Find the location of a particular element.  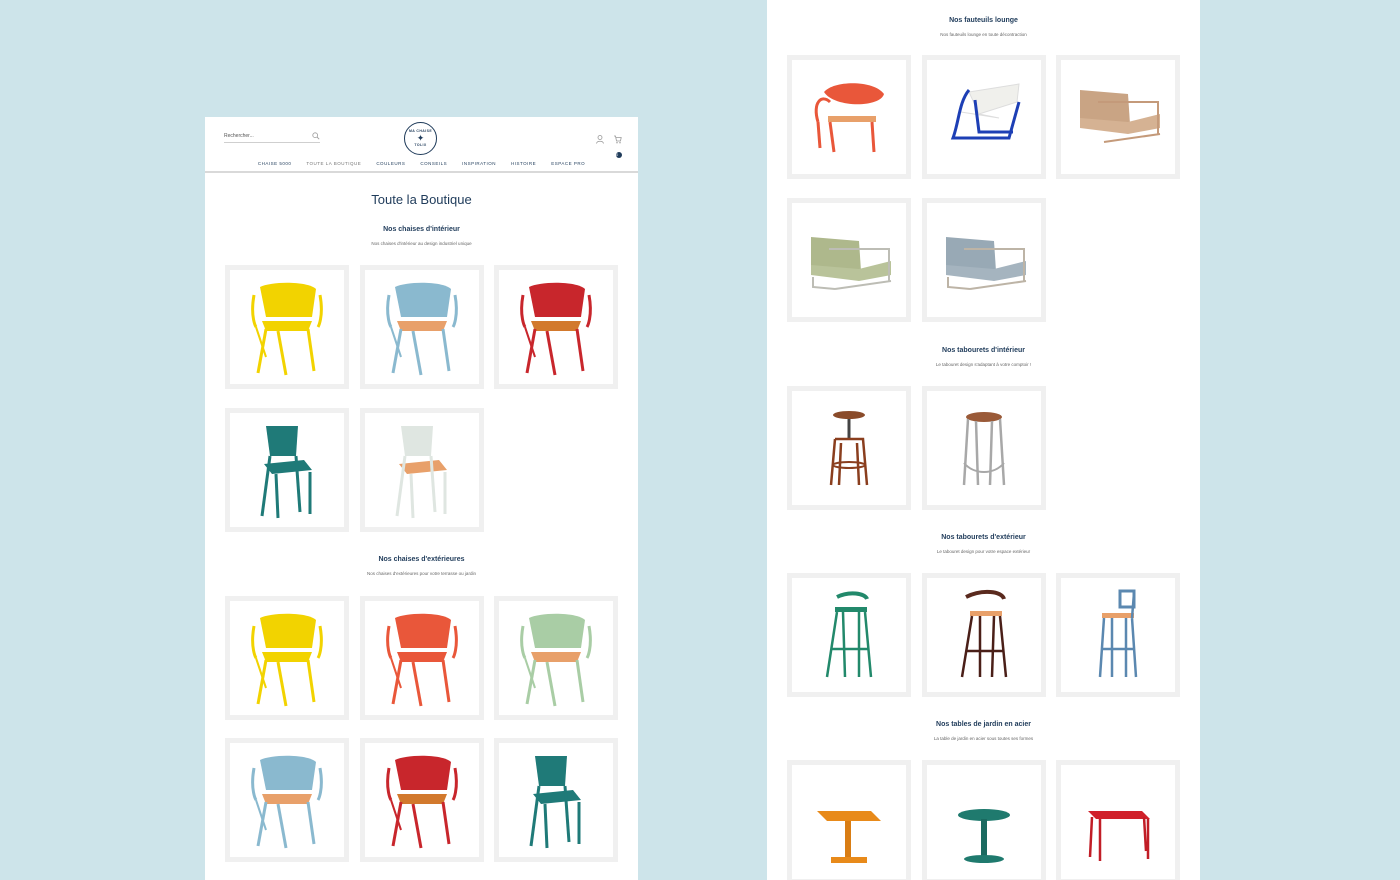

brown-stool-image is located at coordinates (849, 448).